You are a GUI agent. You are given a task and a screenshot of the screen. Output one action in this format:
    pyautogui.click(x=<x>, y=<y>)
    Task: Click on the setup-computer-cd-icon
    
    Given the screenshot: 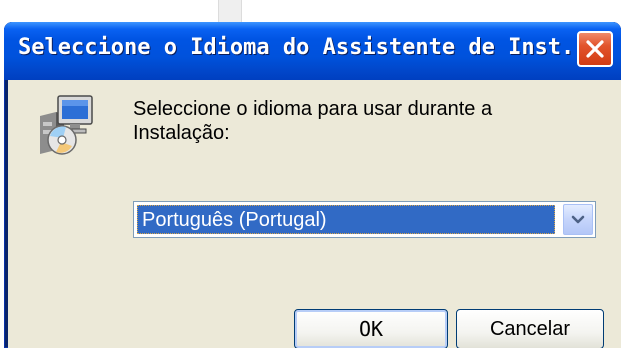 What is the action you would take?
    pyautogui.click(x=66, y=125)
    